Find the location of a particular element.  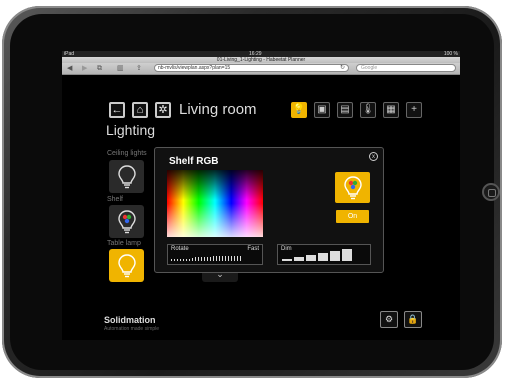

back-icon: ◀ is located at coordinates (69, 68).